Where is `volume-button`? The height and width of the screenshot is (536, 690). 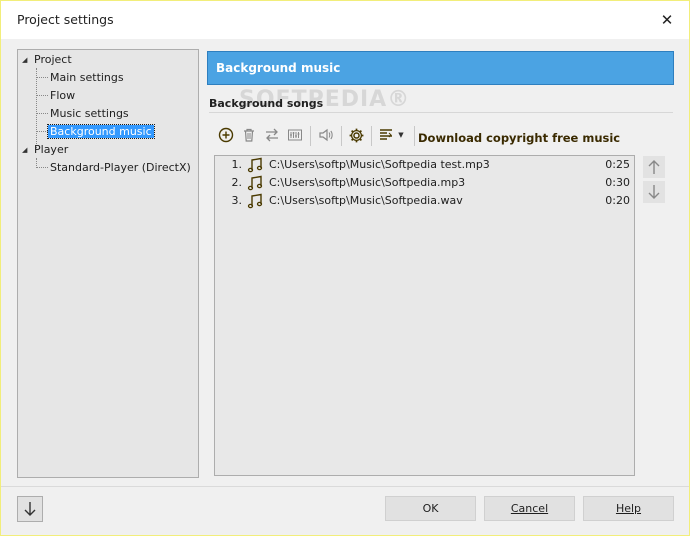 volume-button is located at coordinates (326, 135).